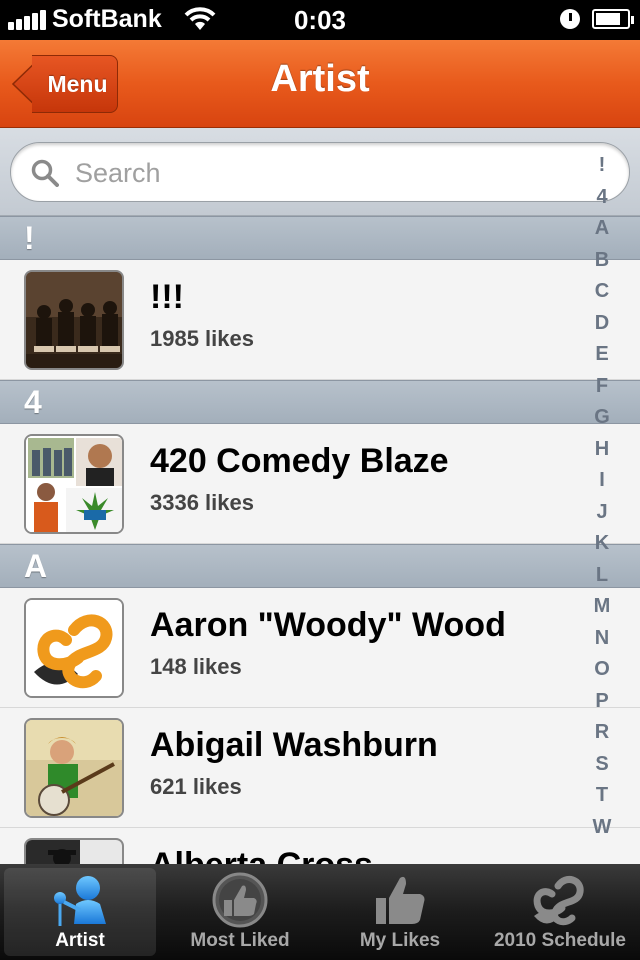  I want to click on index-item: C, so click(602, 292).